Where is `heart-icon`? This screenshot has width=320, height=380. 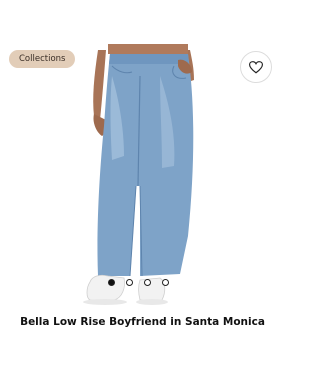 heart-icon is located at coordinates (256, 66).